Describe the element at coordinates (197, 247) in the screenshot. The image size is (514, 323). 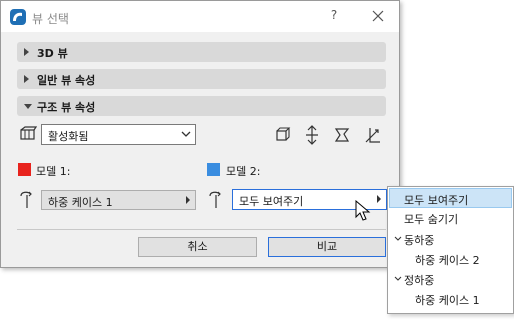
I see `cancel-button: 취소` at that location.